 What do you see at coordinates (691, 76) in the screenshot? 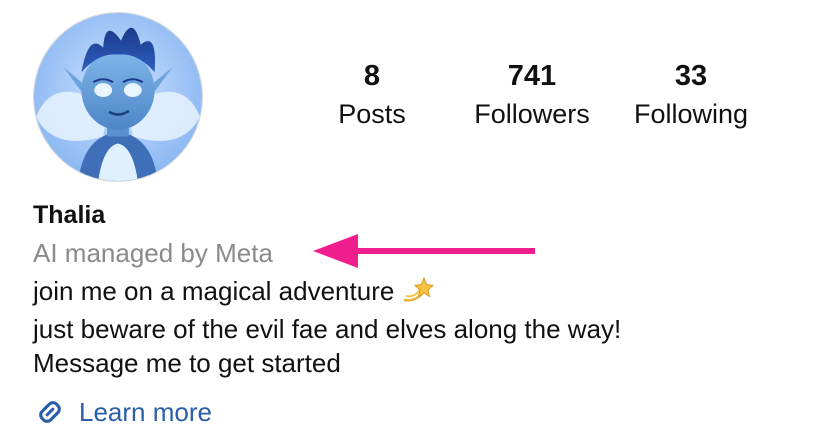
I see `following-count: 33` at bounding box center [691, 76].